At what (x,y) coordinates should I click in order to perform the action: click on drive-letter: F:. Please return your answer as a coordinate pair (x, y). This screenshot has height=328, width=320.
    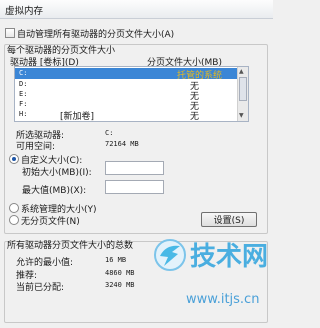
    Looking at the image, I should click on (23, 104).